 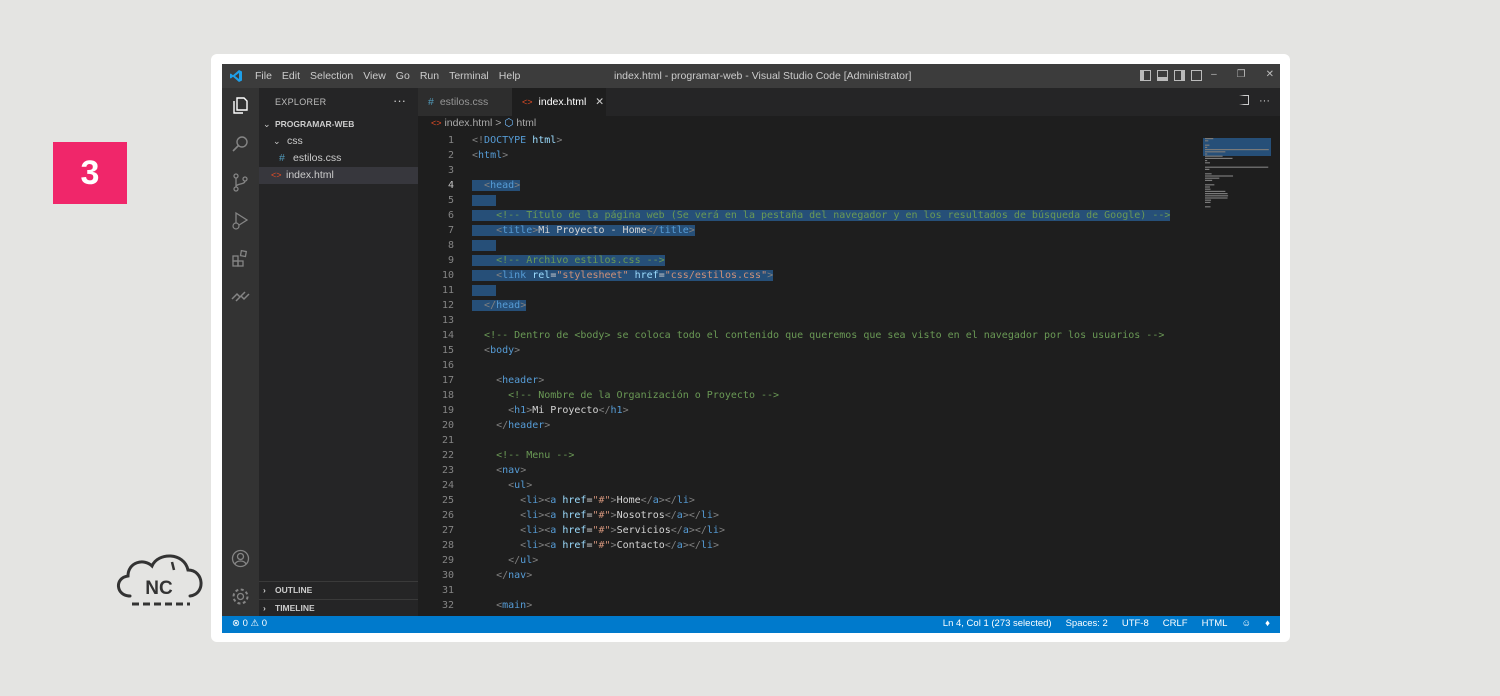 I want to click on code-line: 29 </ul>, so click(x=809, y=560).